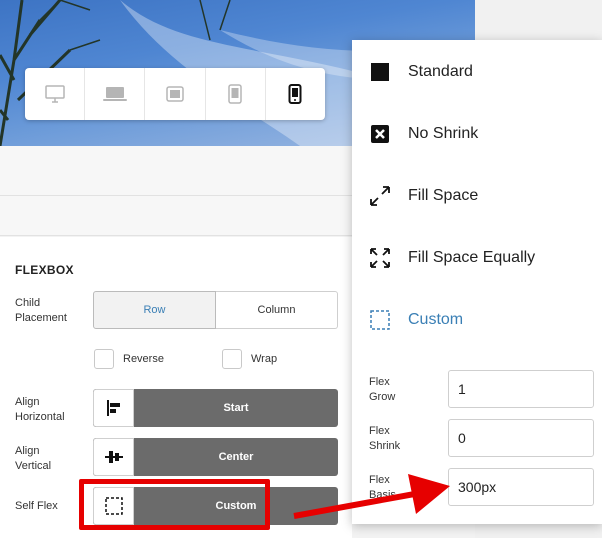 The height and width of the screenshot is (538, 602). Describe the element at coordinates (174, 504) in the screenshot. I see `annotation-highlight-box` at that location.